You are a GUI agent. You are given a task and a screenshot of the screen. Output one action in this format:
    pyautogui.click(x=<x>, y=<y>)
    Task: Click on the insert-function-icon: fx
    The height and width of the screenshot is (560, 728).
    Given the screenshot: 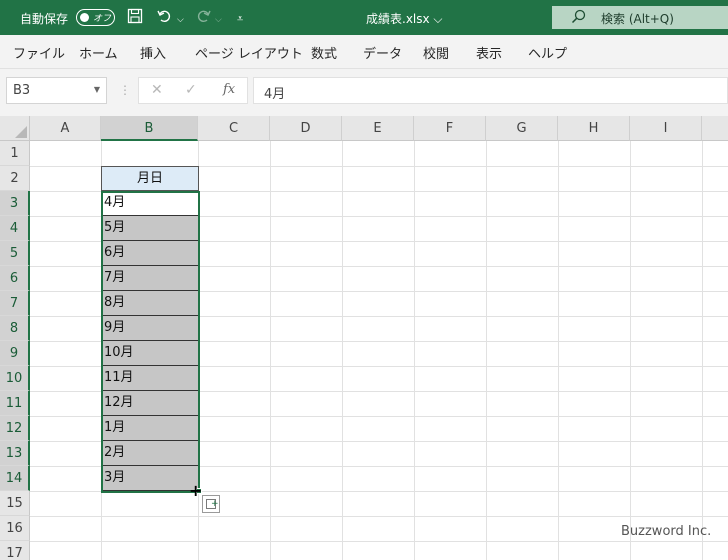 What is the action you would take?
    pyautogui.click(x=229, y=89)
    